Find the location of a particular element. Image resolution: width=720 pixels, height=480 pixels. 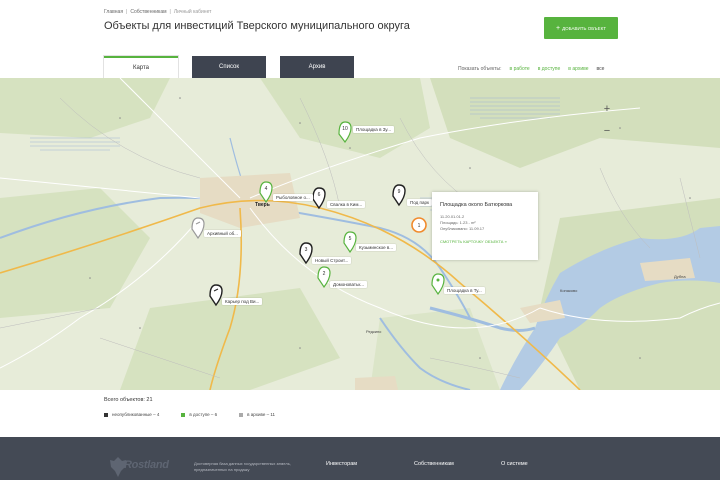

marker-label-9: Под парк is located at coordinates (419, 202).